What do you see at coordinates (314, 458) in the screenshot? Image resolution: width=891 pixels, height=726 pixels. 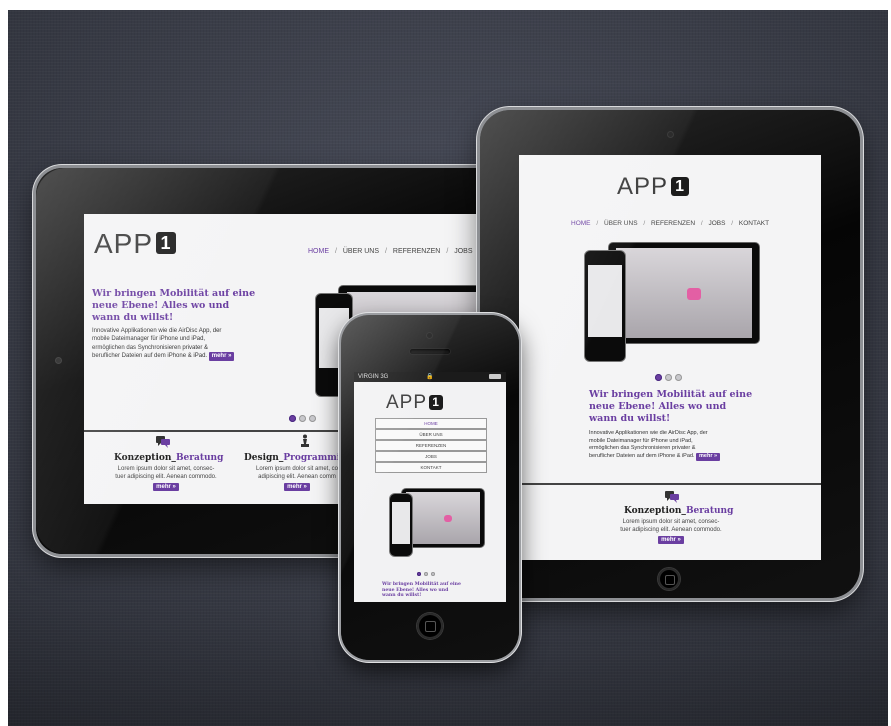 I see `service-title-accent: Programmie` at bounding box center [314, 458].